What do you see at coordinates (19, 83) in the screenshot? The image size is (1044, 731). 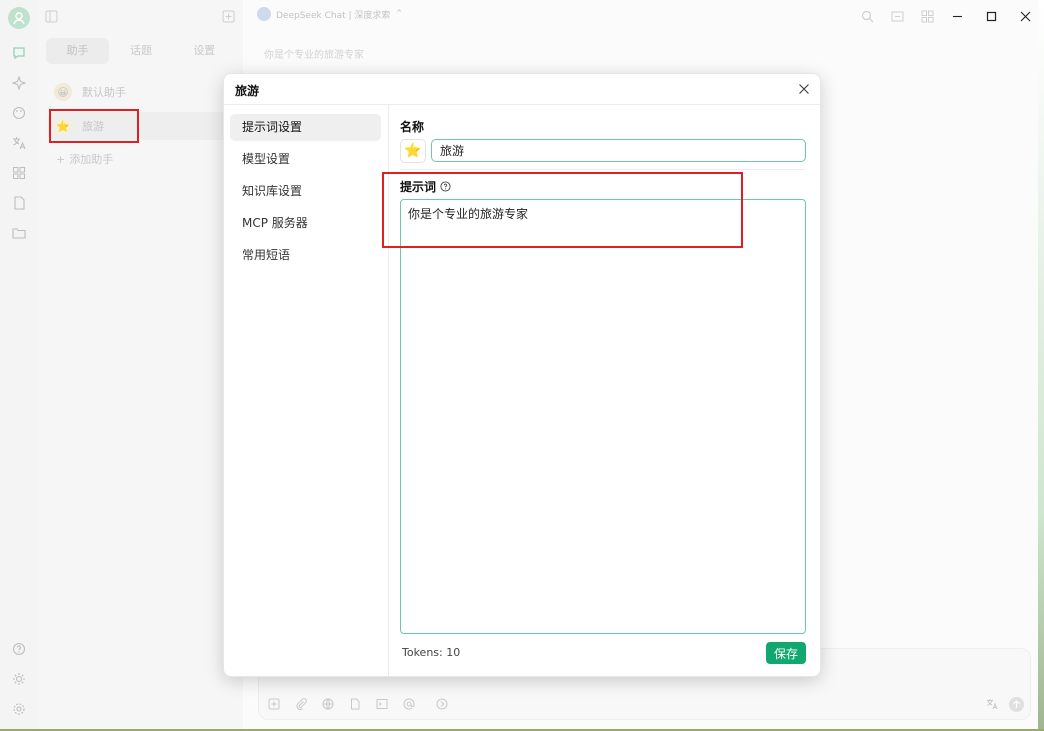 I see `sparkle-icon` at bounding box center [19, 83].